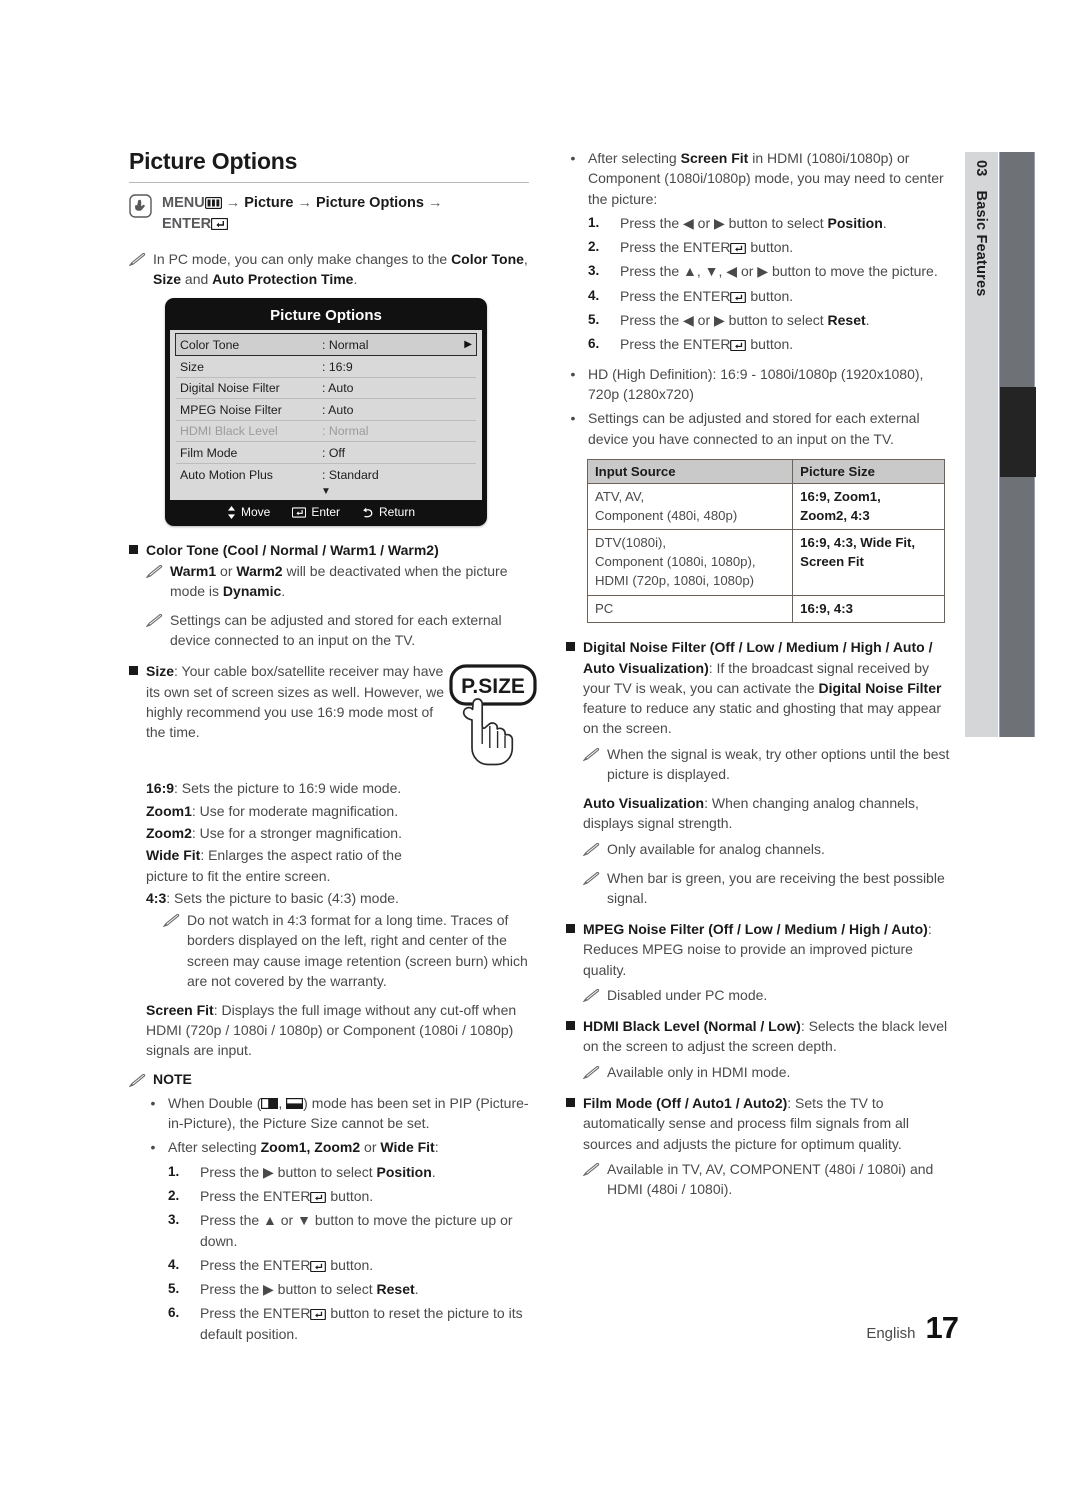 The width and height of the screenshot is (1080, 1494). I want to click on size-option-desc: : Sets the picture to basic (4:3) mode., so click(282, 897).